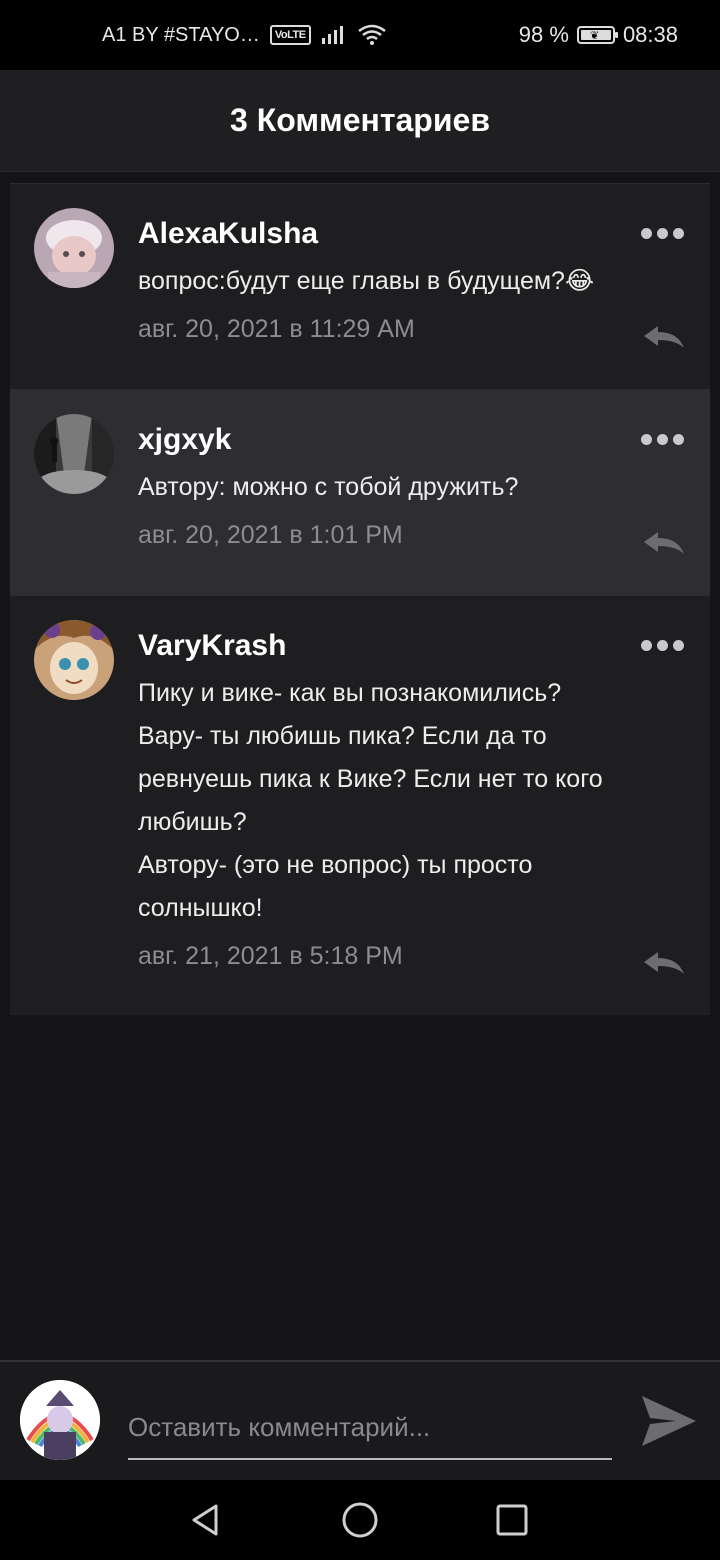 This screenshot has height=1560, width=720. I want to click on comment-composer, so click(360, 1420).